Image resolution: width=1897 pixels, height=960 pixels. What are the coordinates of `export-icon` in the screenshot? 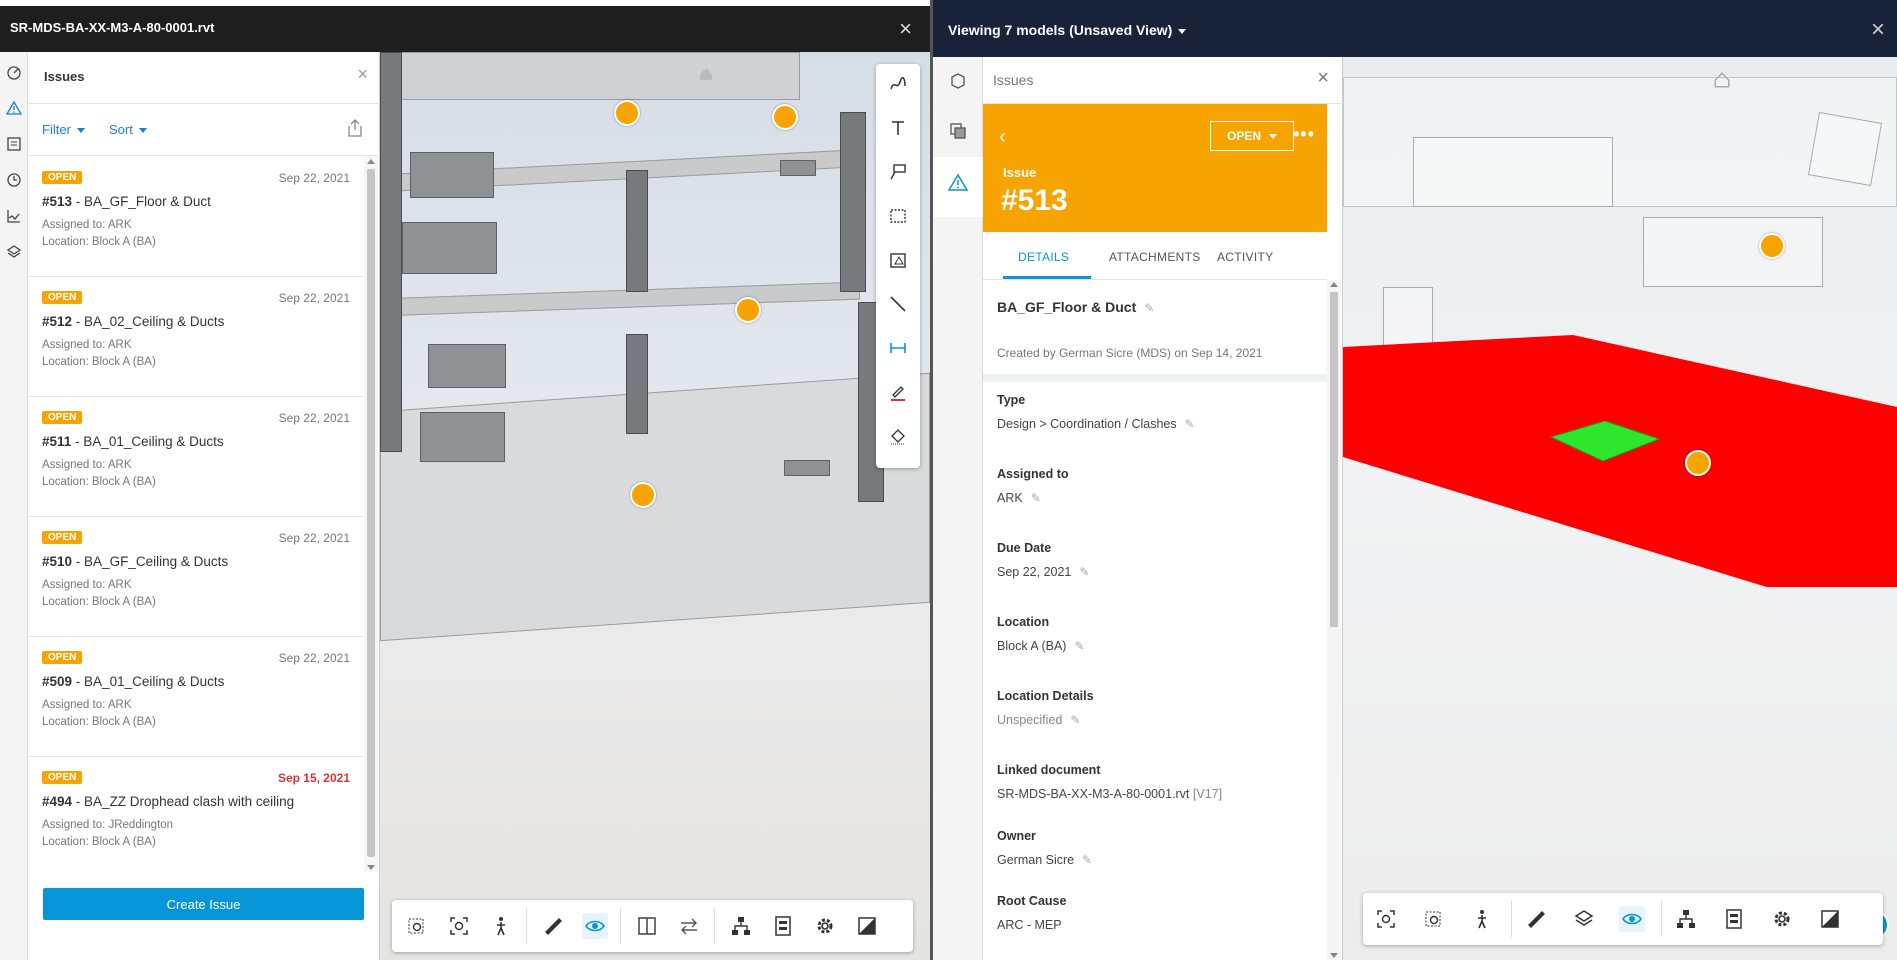 It's located at (355, 128).